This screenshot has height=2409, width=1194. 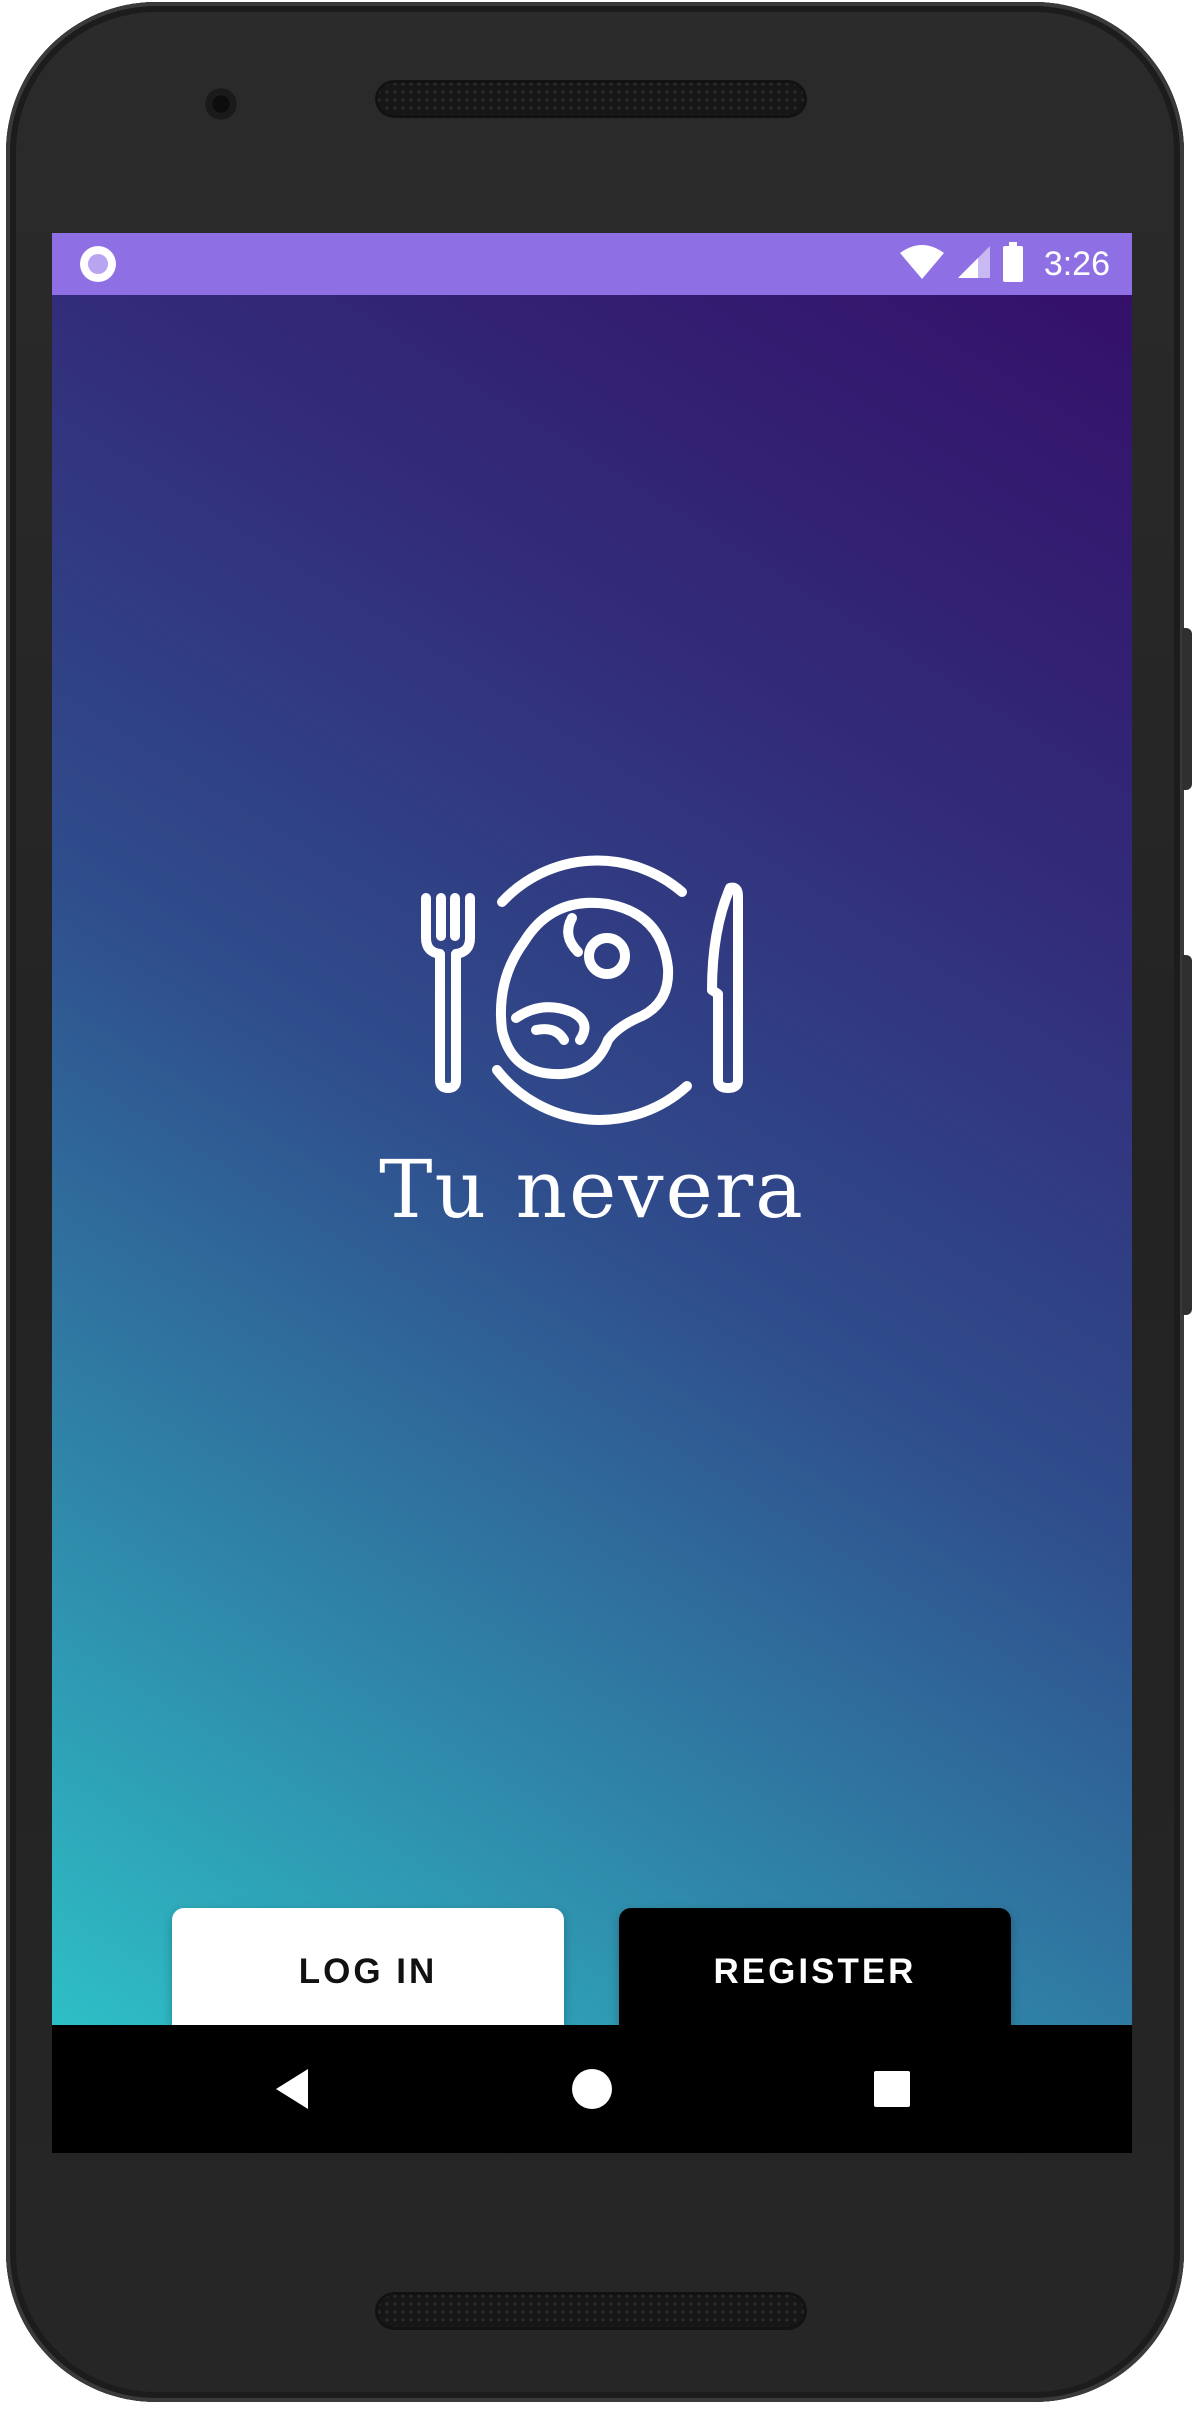 What do you see at coordinates (1187, 709) in the screenshot?
I see `power-button` at bounding box center [1187, 709].